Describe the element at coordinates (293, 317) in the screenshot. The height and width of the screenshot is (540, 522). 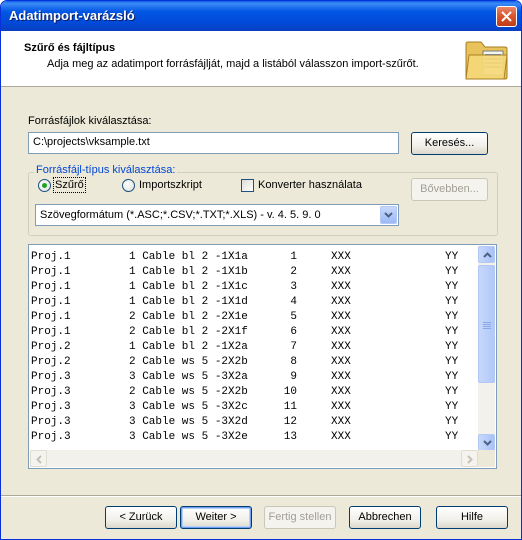
I see `row-number: 5` at that location.